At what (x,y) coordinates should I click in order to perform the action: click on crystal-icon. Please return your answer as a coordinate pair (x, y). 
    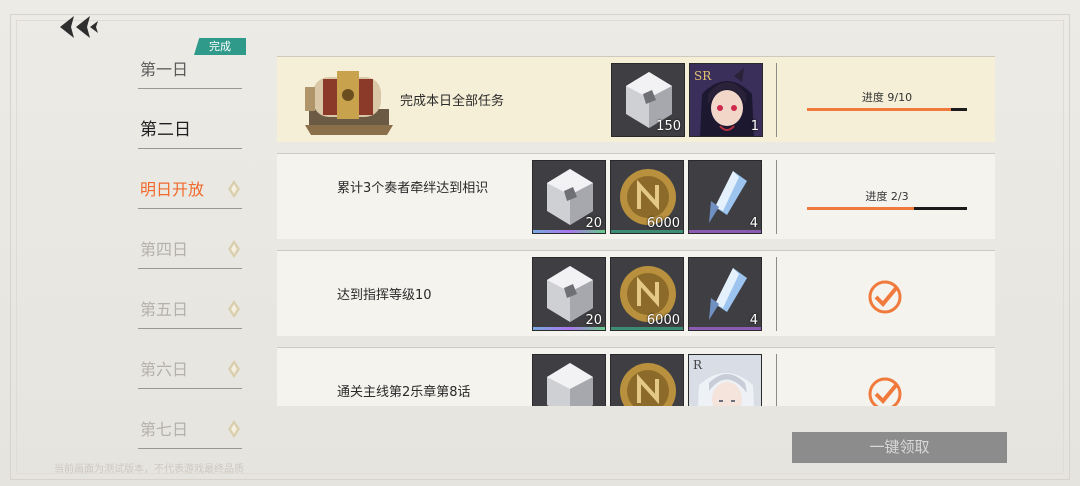
    Looking at the image, I should click on (570, 384).